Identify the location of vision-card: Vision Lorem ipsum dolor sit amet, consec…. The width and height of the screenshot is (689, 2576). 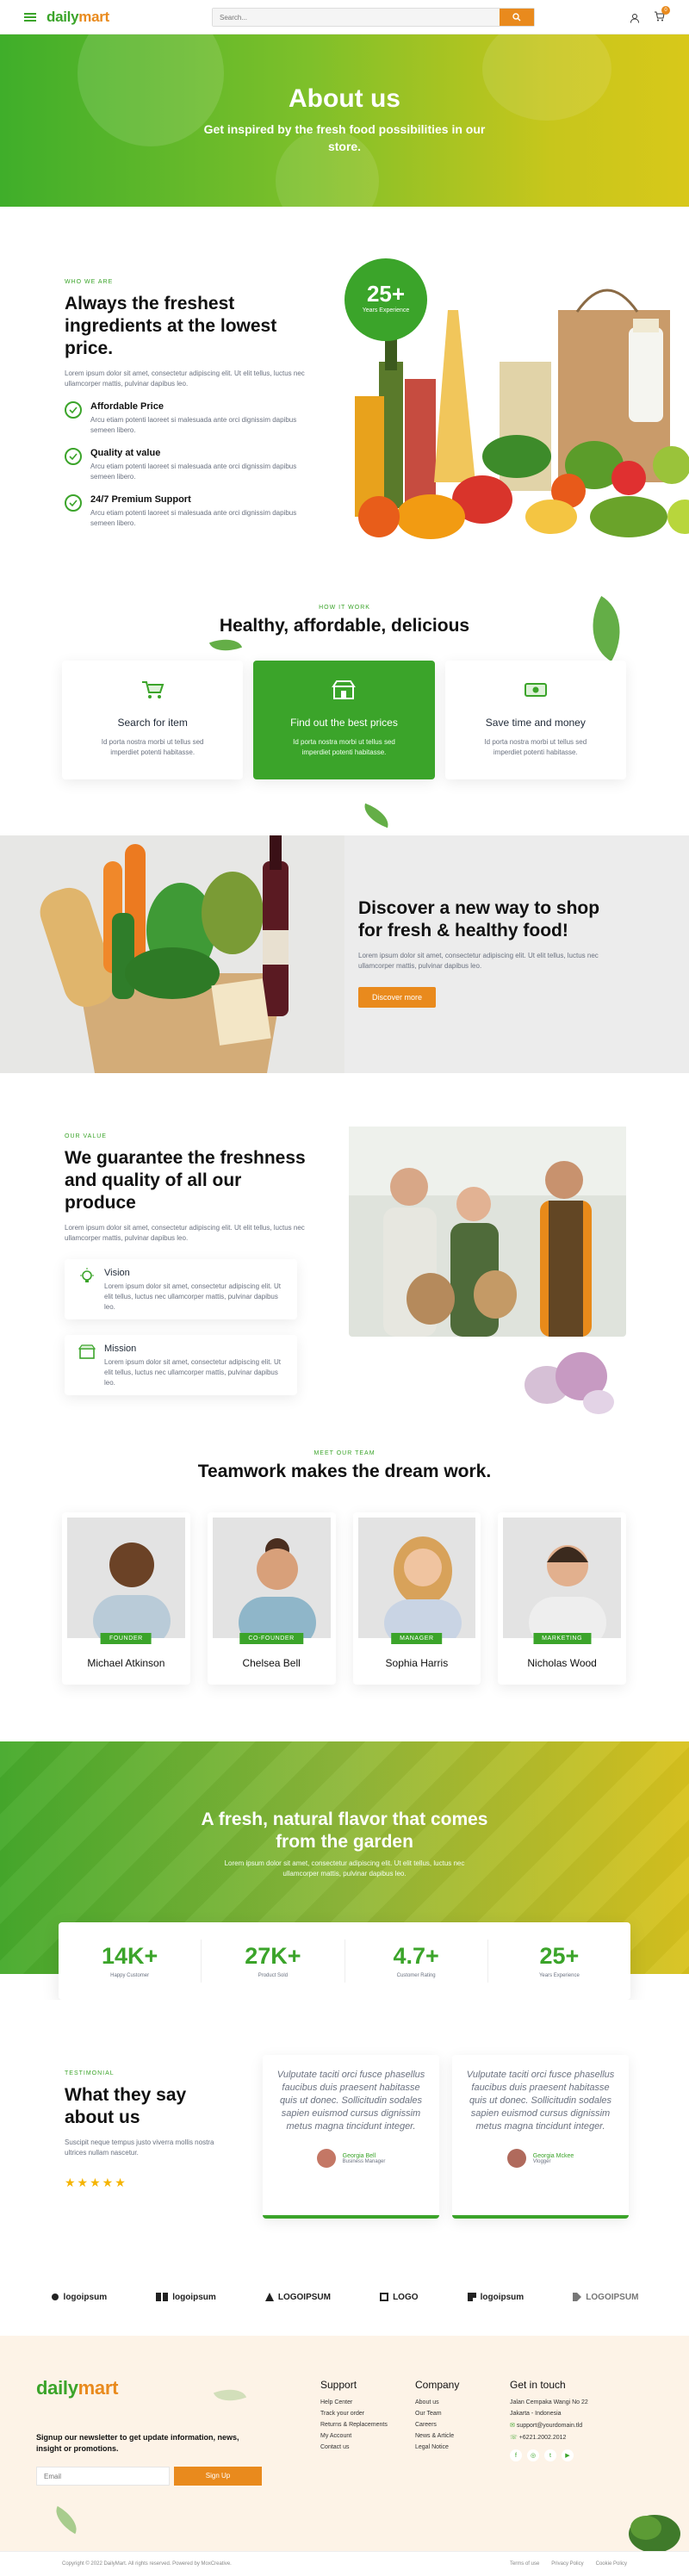
(181, 1289).